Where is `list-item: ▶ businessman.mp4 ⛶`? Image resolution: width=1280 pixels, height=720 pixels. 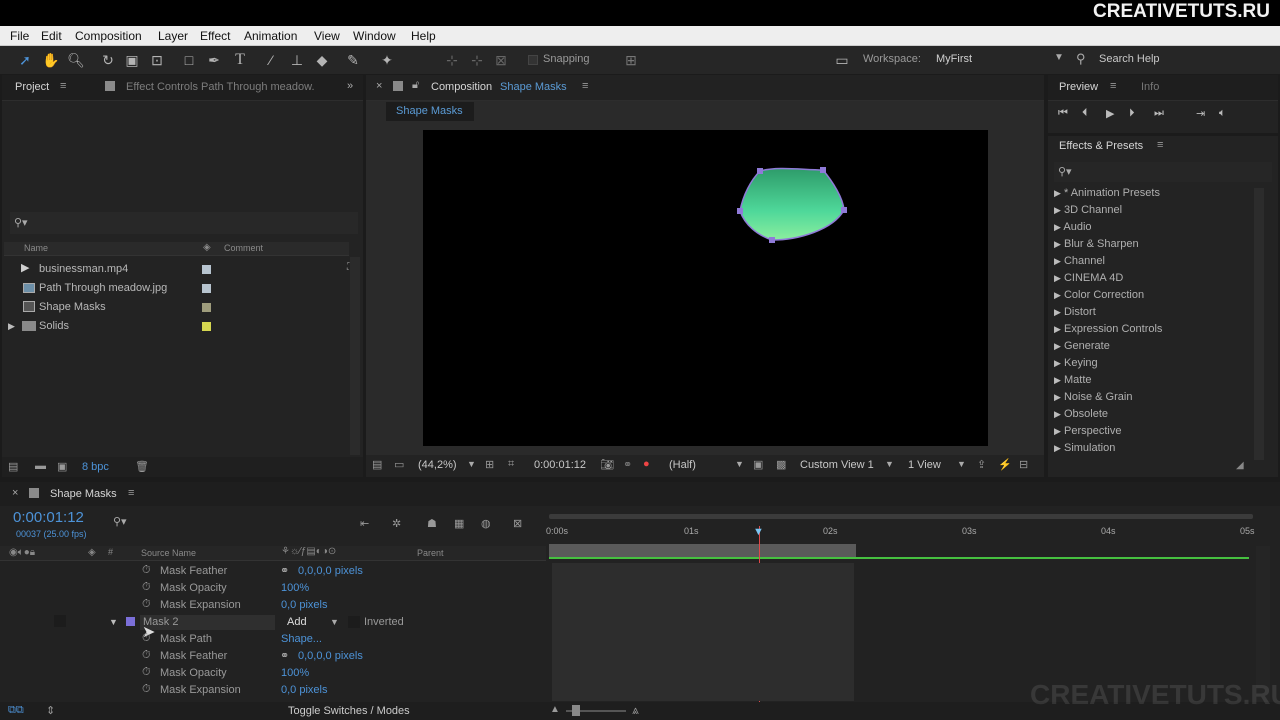 list-item: ▶ businessman.mp4 ⛶ is located at coordinates (178, 270).